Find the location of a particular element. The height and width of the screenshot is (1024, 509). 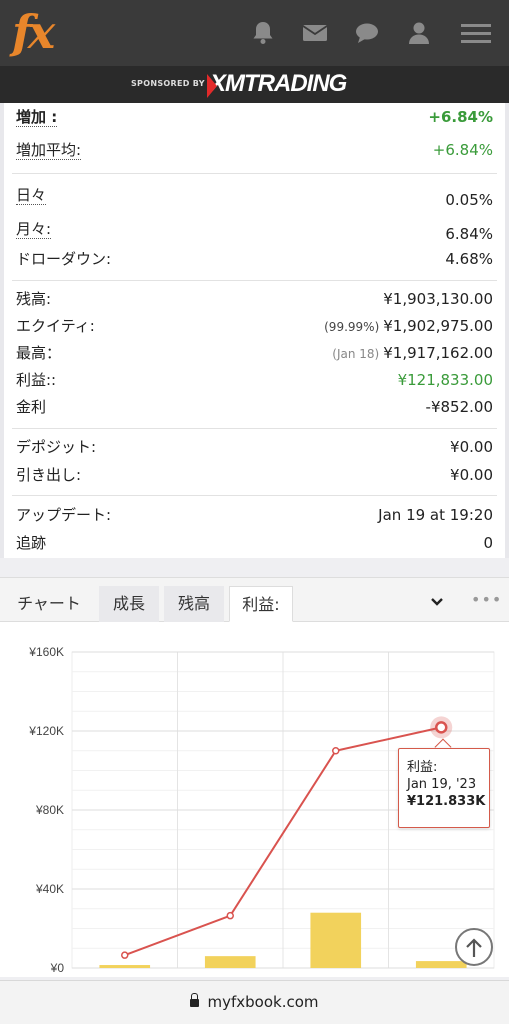

arrow-up-icon is located at coordinates (474, 947).